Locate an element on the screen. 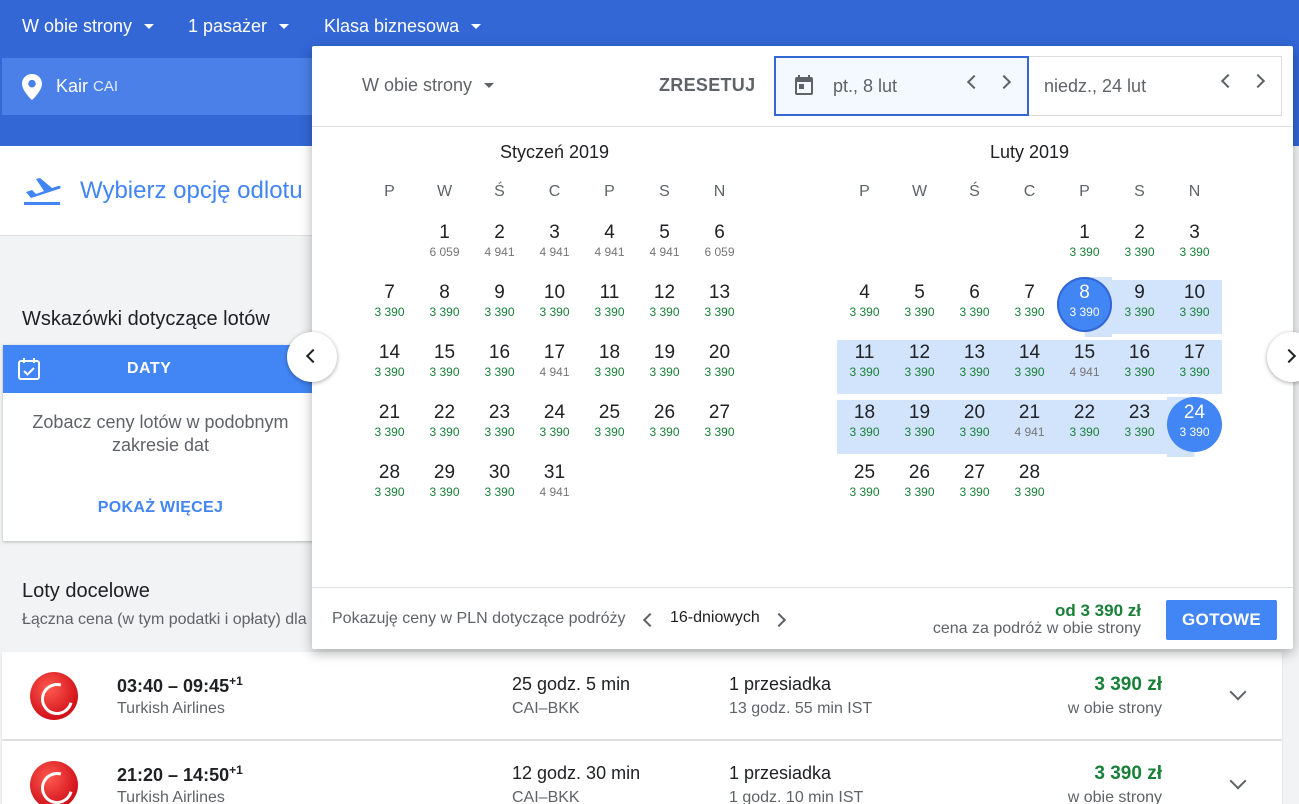  calendar-day: 4 3 390 is located at coordinates (864, 307).